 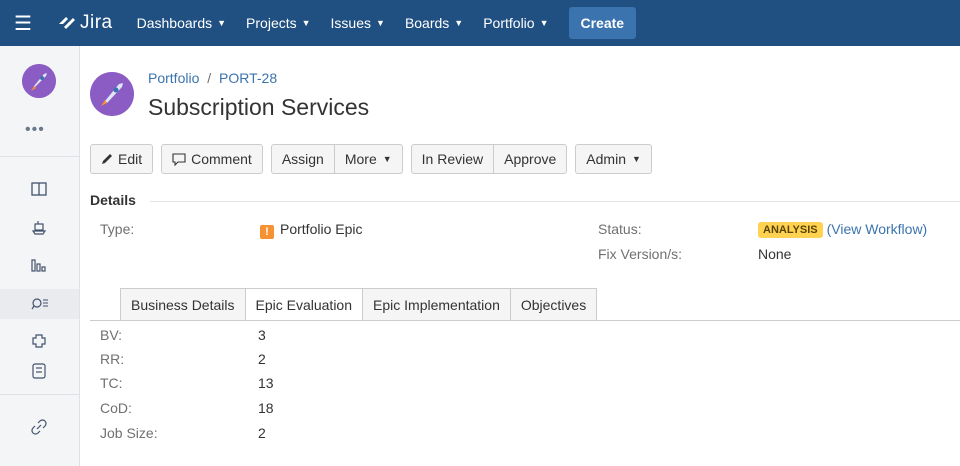 I want to click on portfolio-epic-icon: !, so click(x=267, y=232).